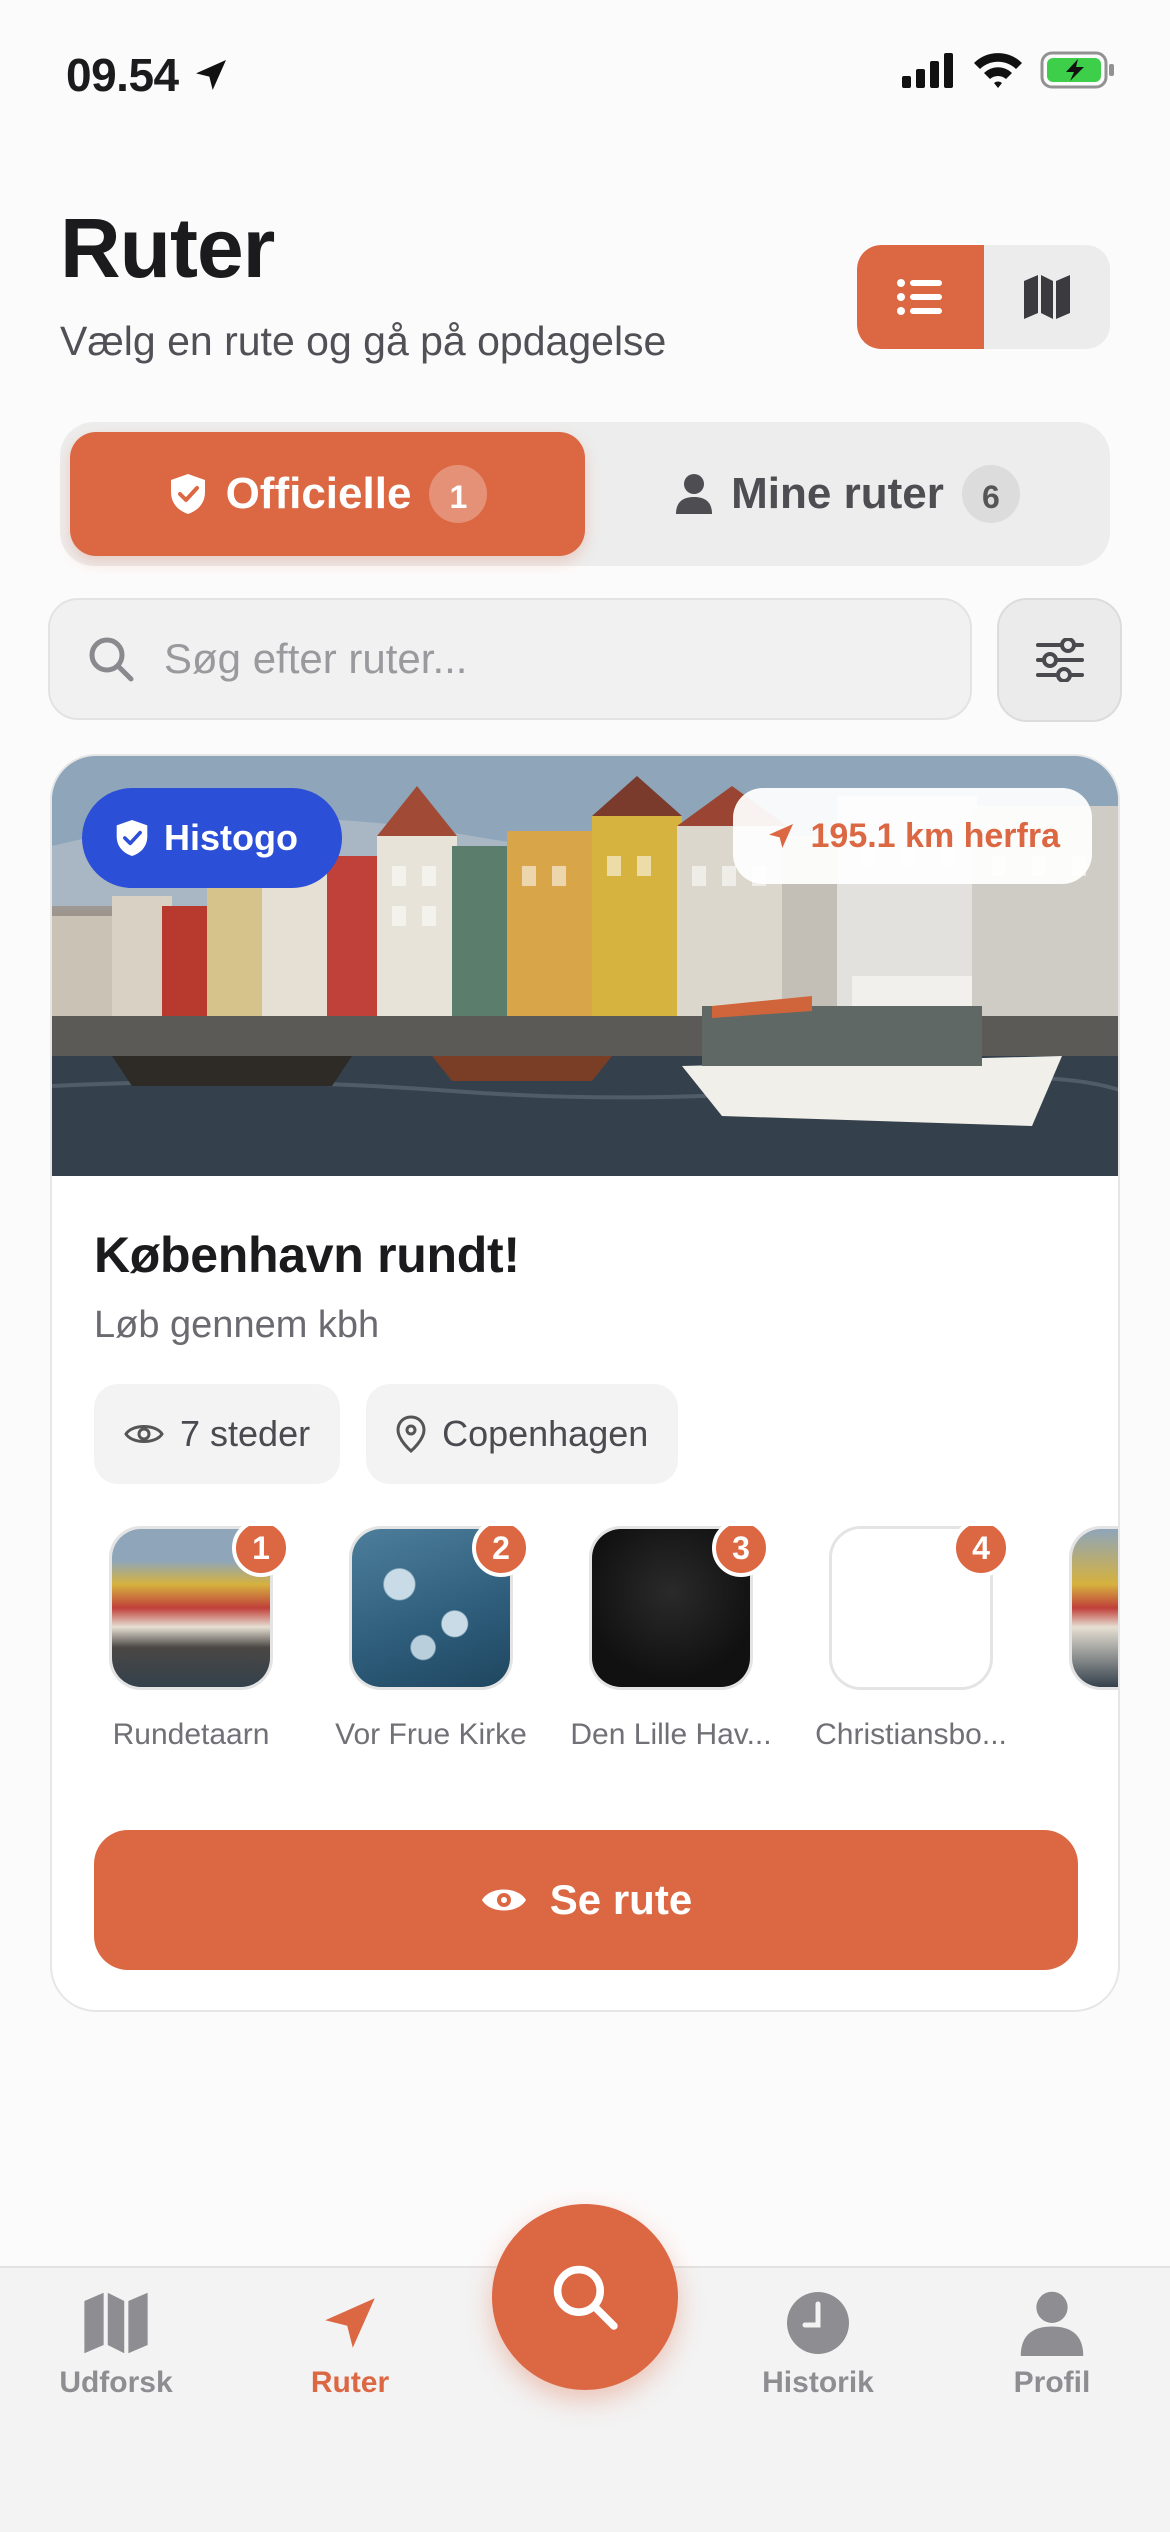  I want to click on cellular-signal-icon, so click(927, 70).